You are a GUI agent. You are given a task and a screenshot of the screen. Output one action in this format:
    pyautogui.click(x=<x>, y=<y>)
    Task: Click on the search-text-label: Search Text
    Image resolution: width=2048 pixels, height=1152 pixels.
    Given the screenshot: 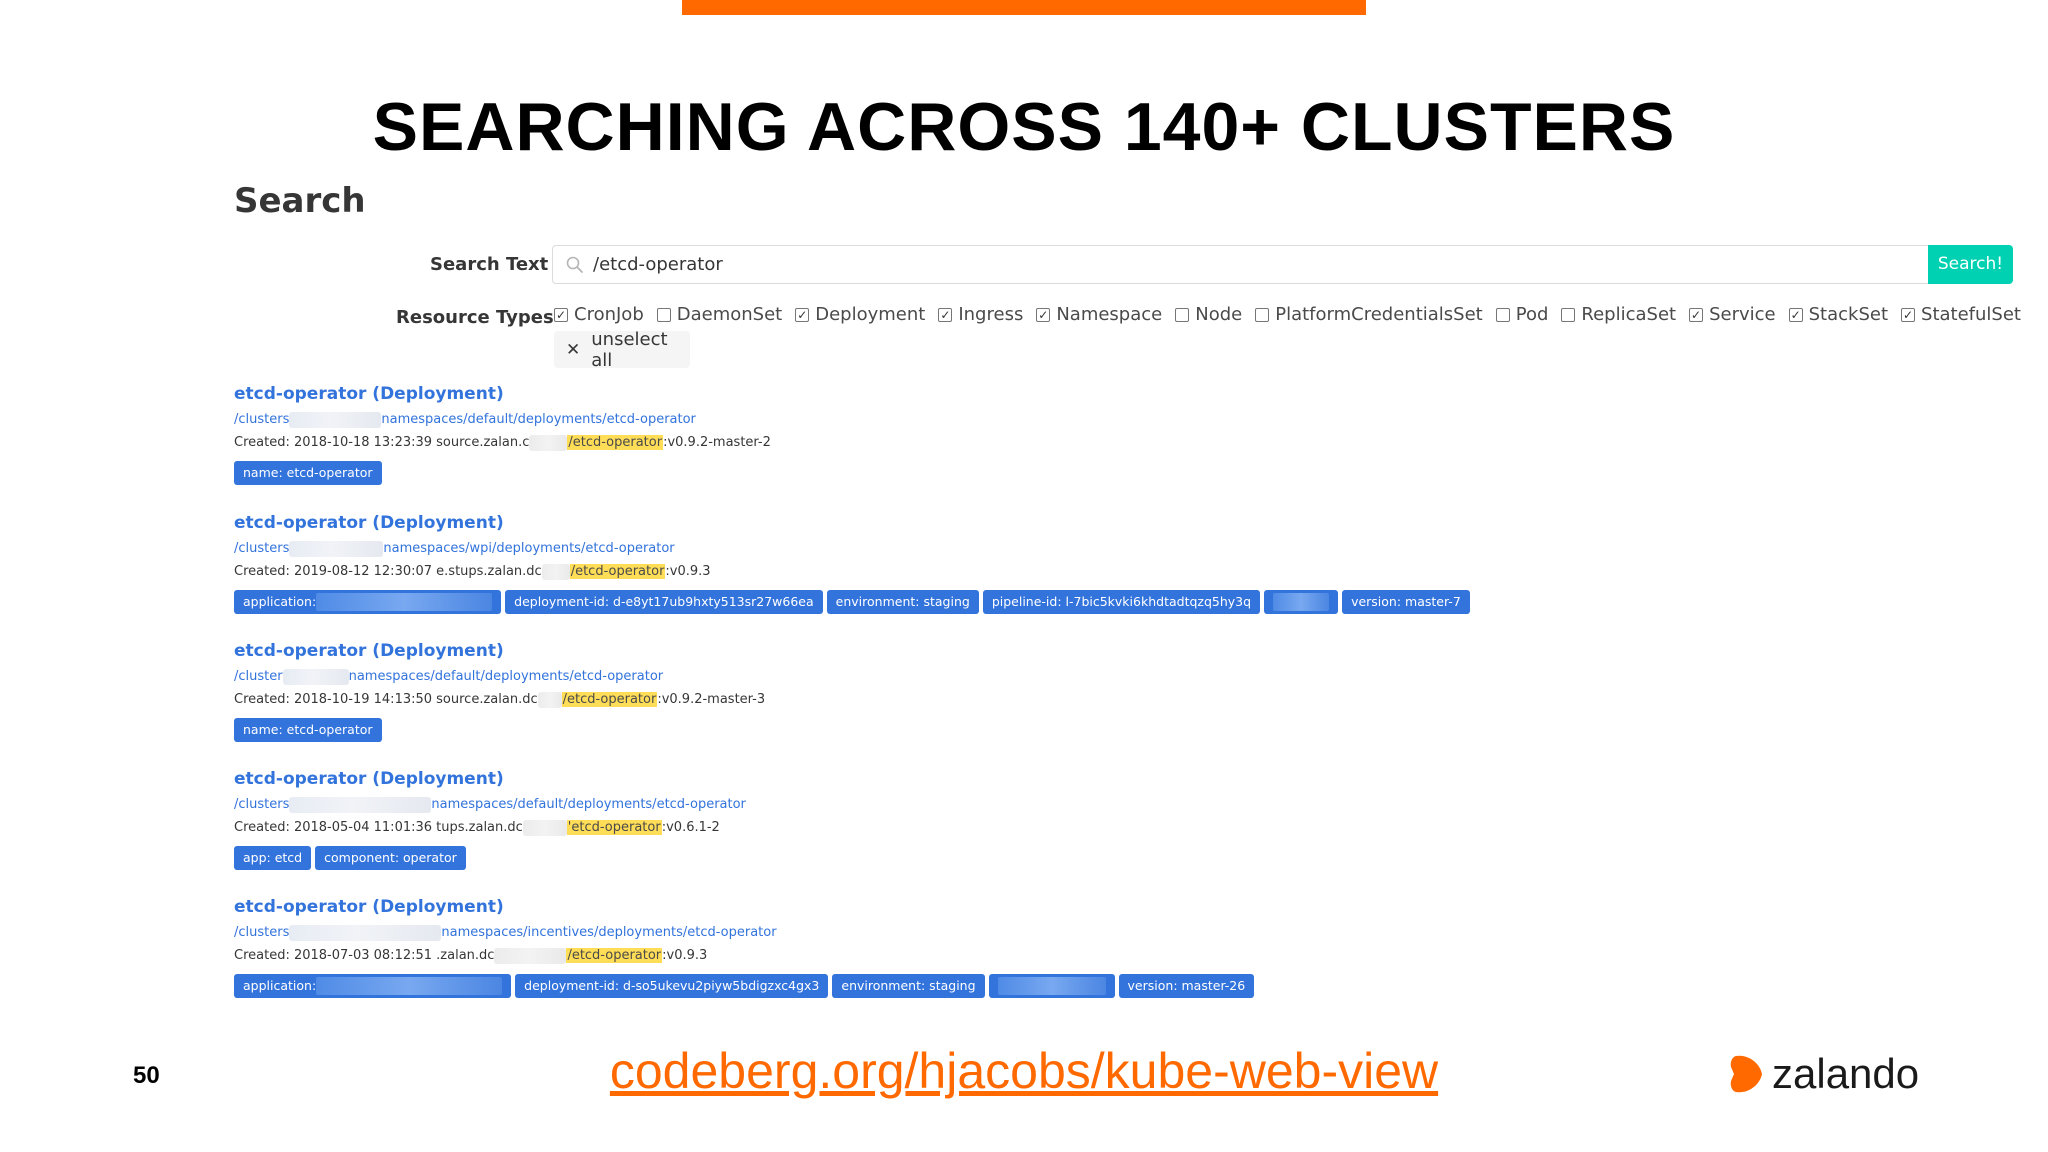 What is the action you would take?
    pyautogui.click(x=489, y=264)
    